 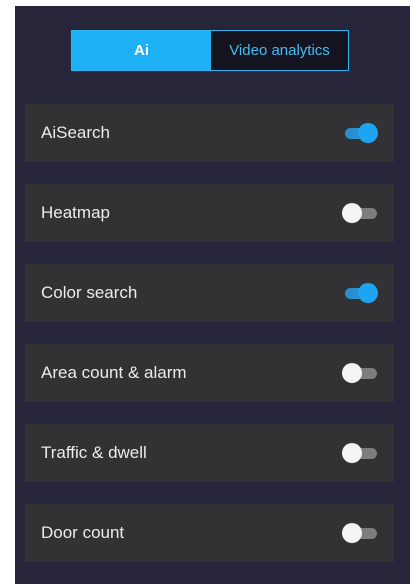 What do you see at coordinates (279, 50) in the screenshot?
I see `tab-video-analytics: Video analytics` at bounding box center [279, 50].